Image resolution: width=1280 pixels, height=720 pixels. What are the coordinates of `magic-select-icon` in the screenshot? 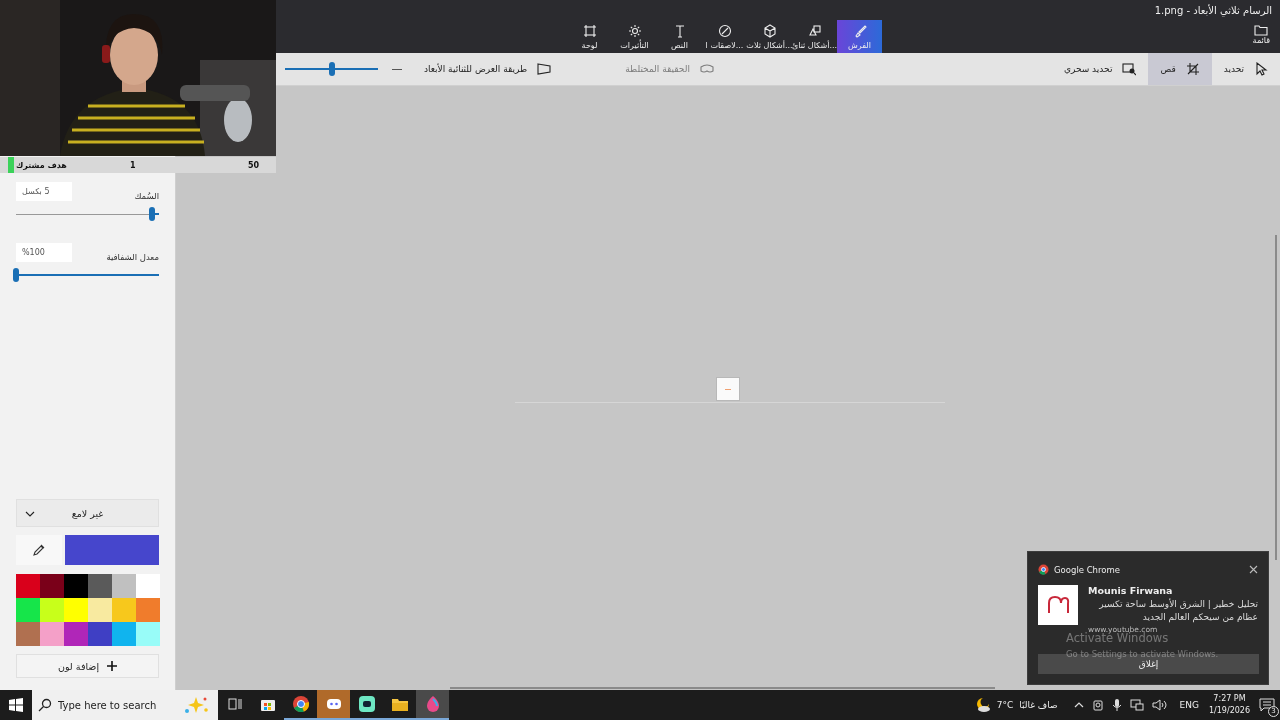 It's located at (1129, 69).